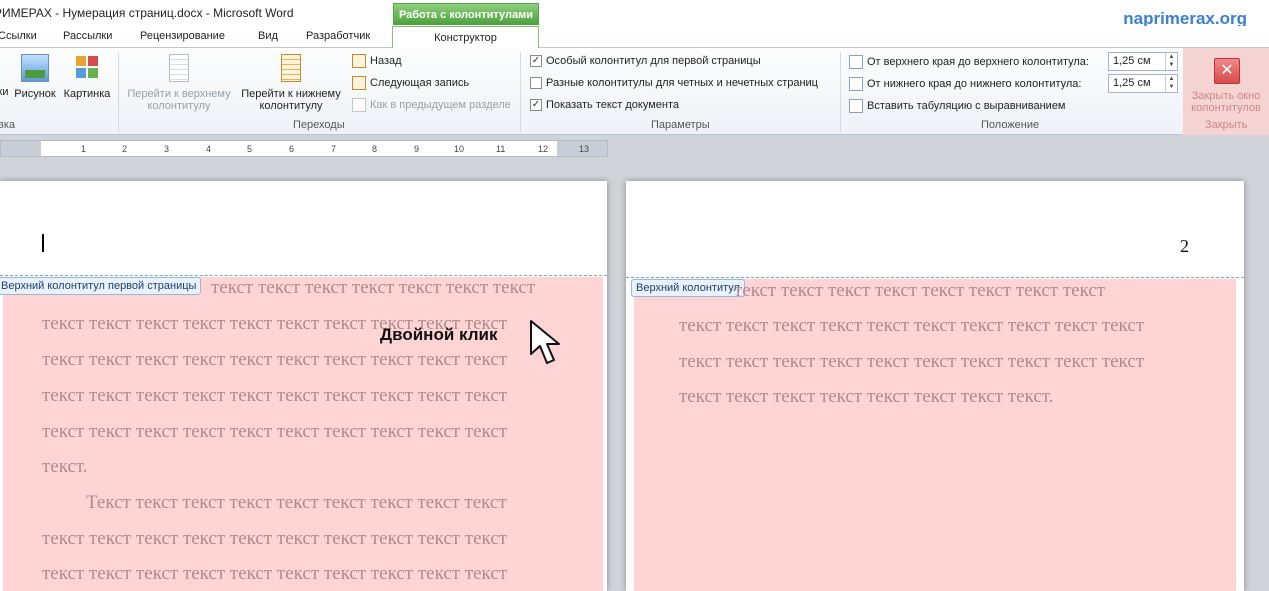 This screenshot has height=591, width=1269. I want to click on text-cursor, so click(43, 243).